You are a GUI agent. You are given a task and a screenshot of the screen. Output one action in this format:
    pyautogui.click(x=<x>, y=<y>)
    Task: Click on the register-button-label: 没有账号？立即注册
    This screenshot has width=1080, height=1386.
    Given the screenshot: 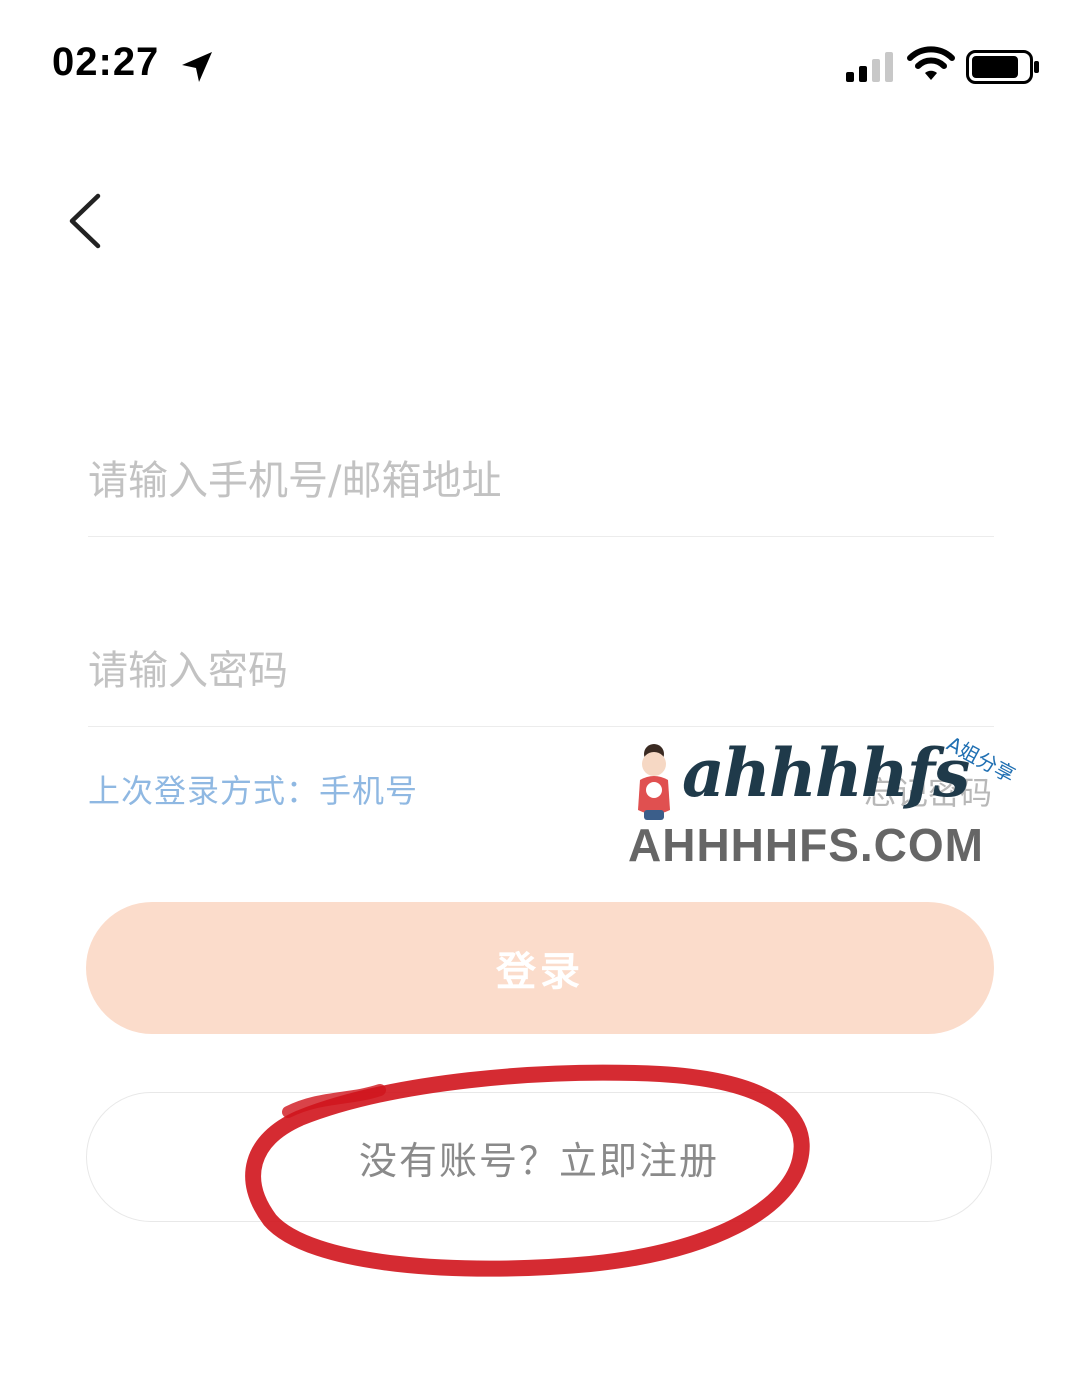 What is the action you would take?
    pyautogui.click(x=538, y=1161)
    